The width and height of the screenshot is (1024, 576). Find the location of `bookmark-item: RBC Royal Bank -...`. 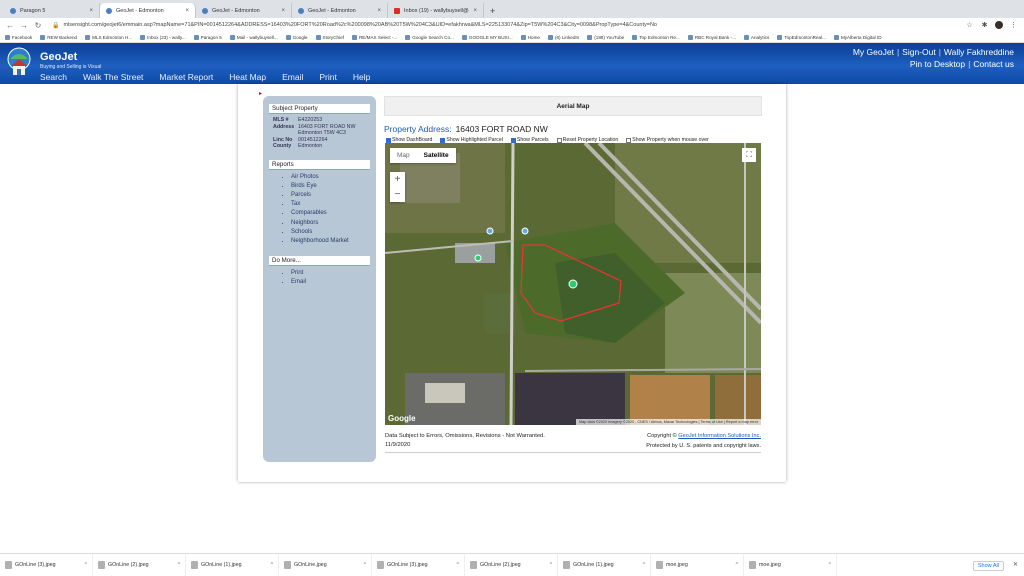

bookmark-item: RBC Royal Bank -... is located at coordinates (711, 37).